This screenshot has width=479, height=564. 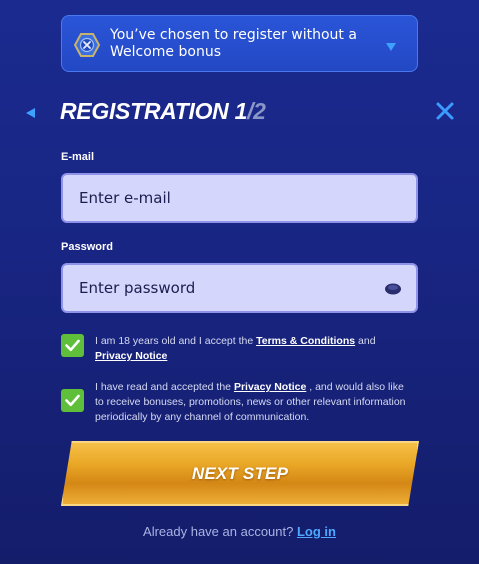 I want to click on marketing-checkbox, so click(x=72, y=400).